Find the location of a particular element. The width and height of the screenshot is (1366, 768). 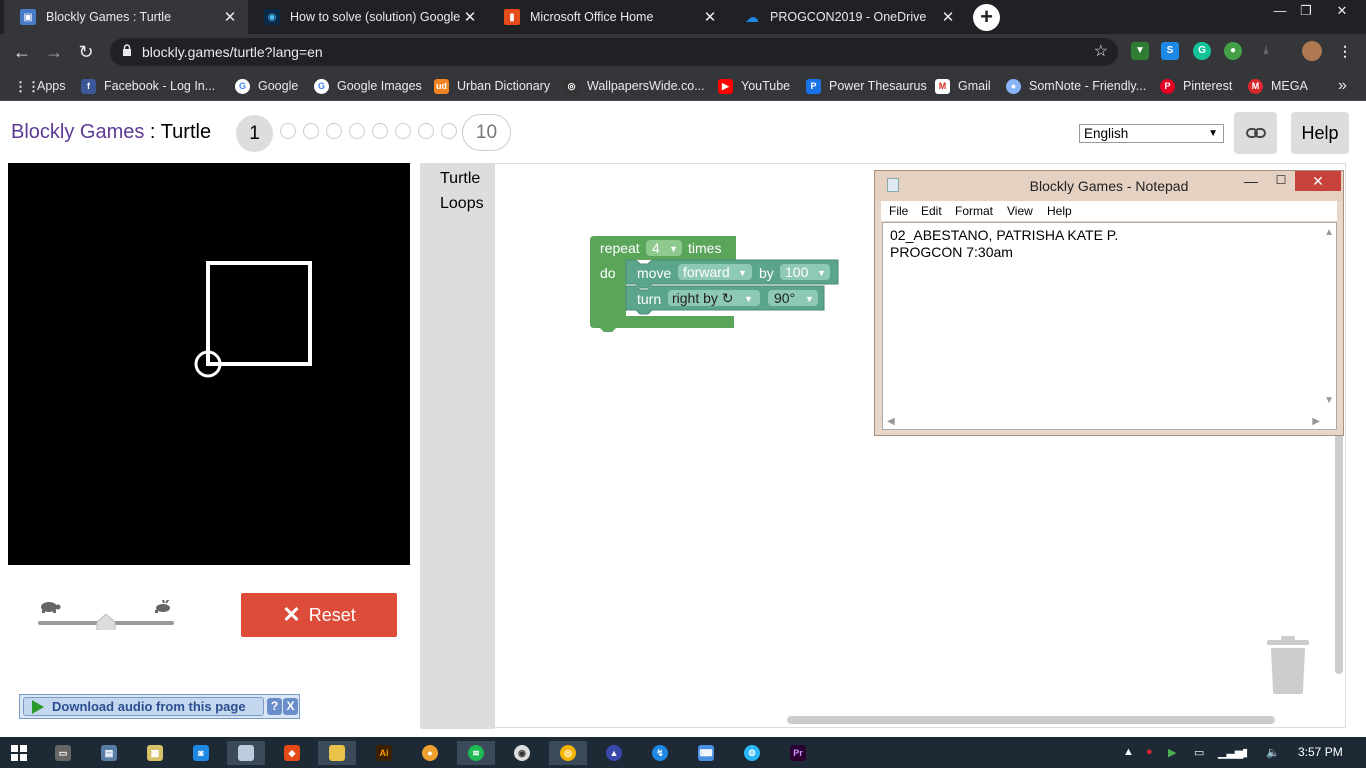

bookmark-power-thesaurus: P Power Thesaurus is located at coordinates (866, 86).